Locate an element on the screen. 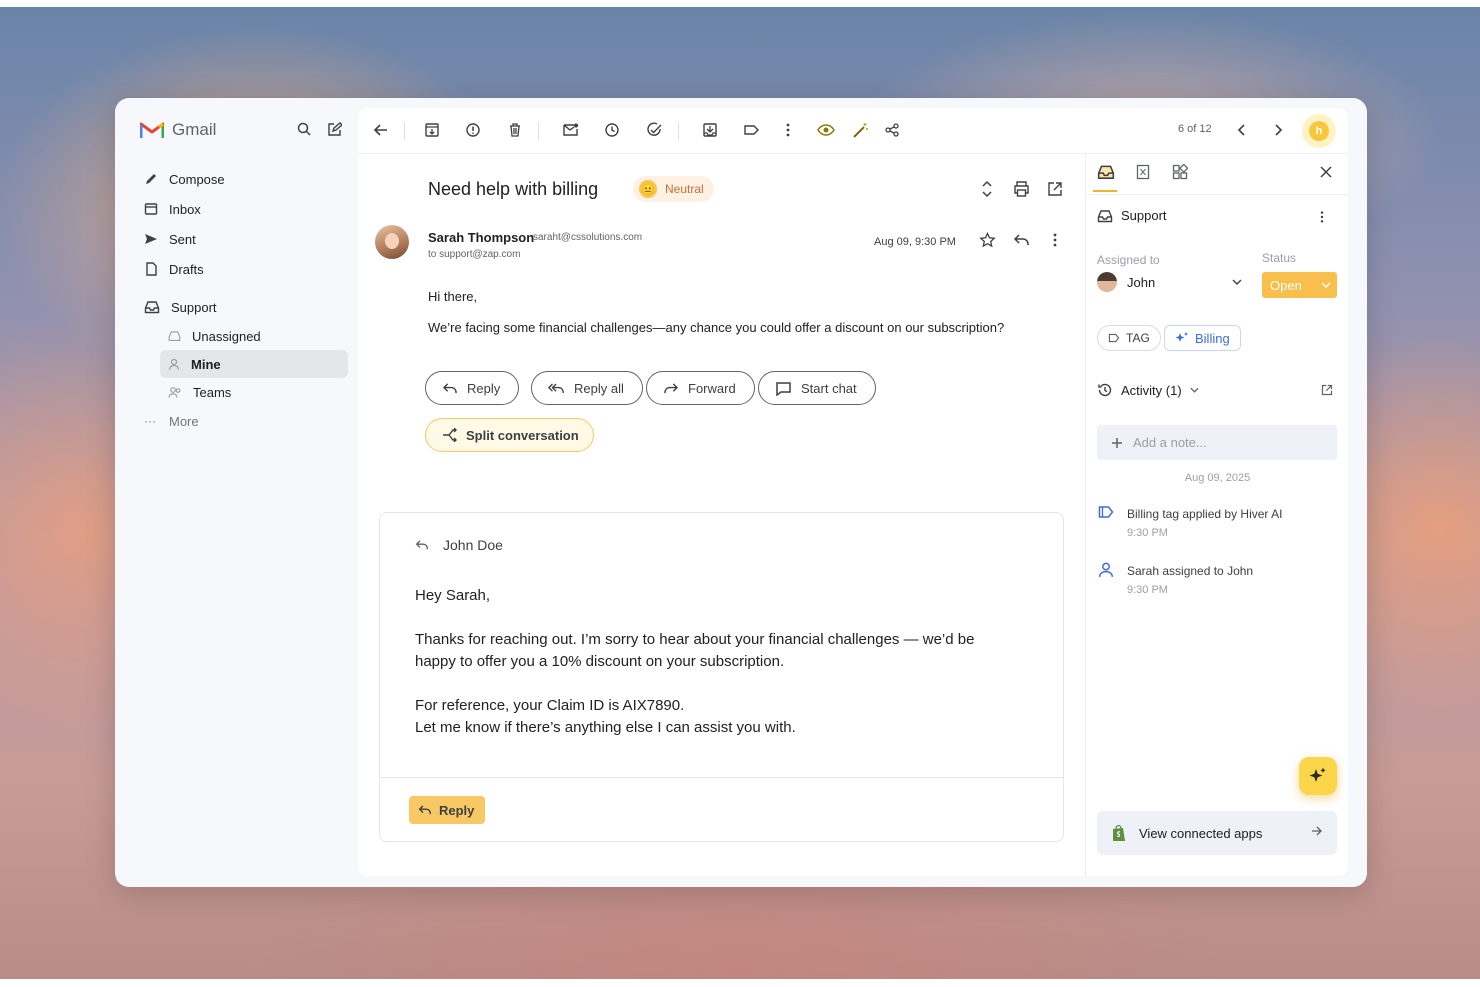 This screenshot has height=987, width=1480. add-tag-button: TAG is located at coordinates (1129, 338).